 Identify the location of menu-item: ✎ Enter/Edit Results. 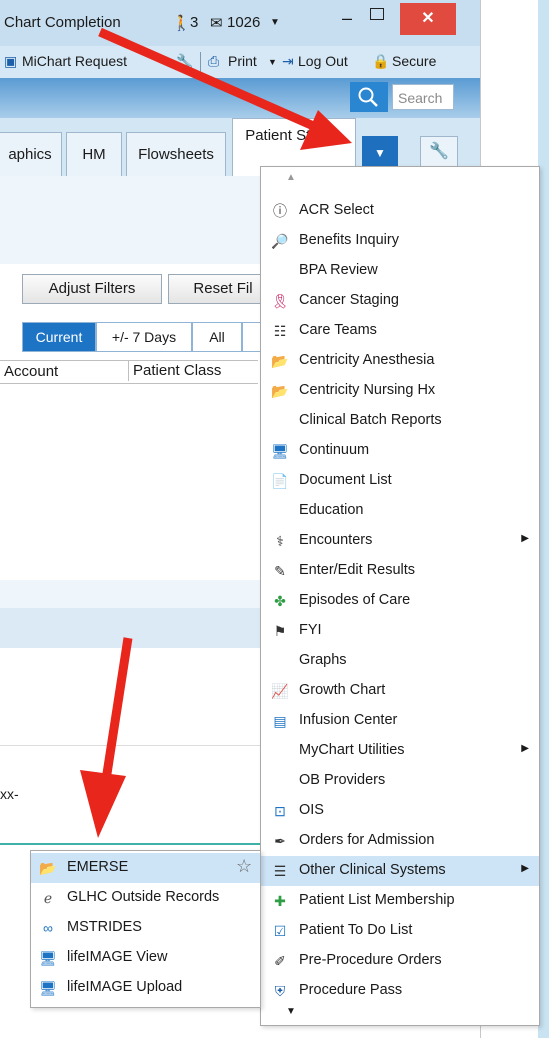
(400, 571).